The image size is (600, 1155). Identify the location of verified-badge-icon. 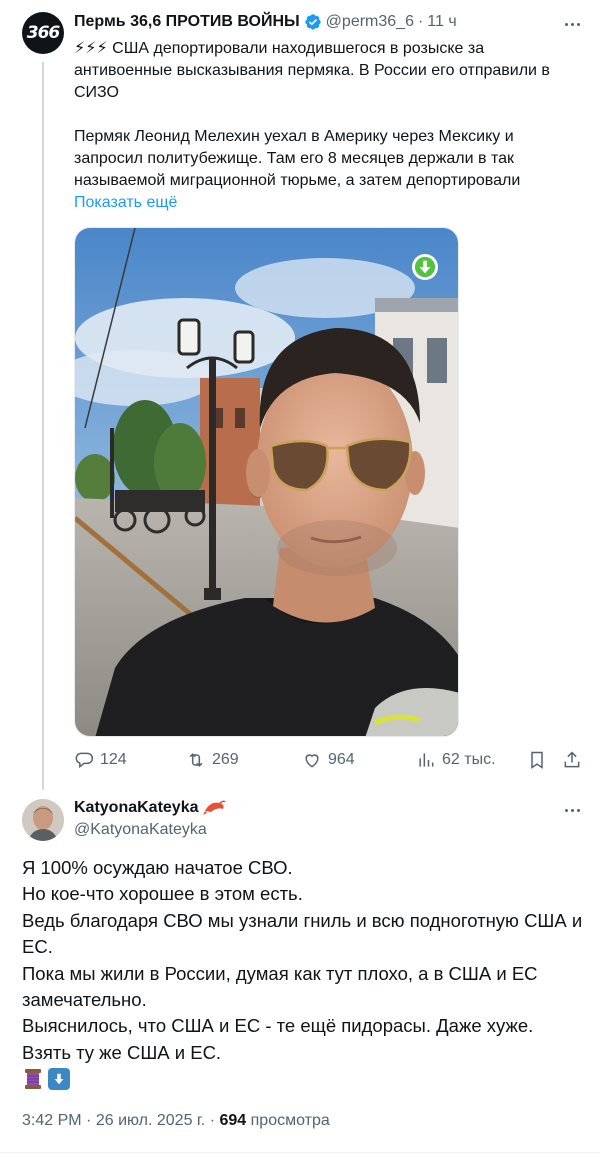
(313, 22).